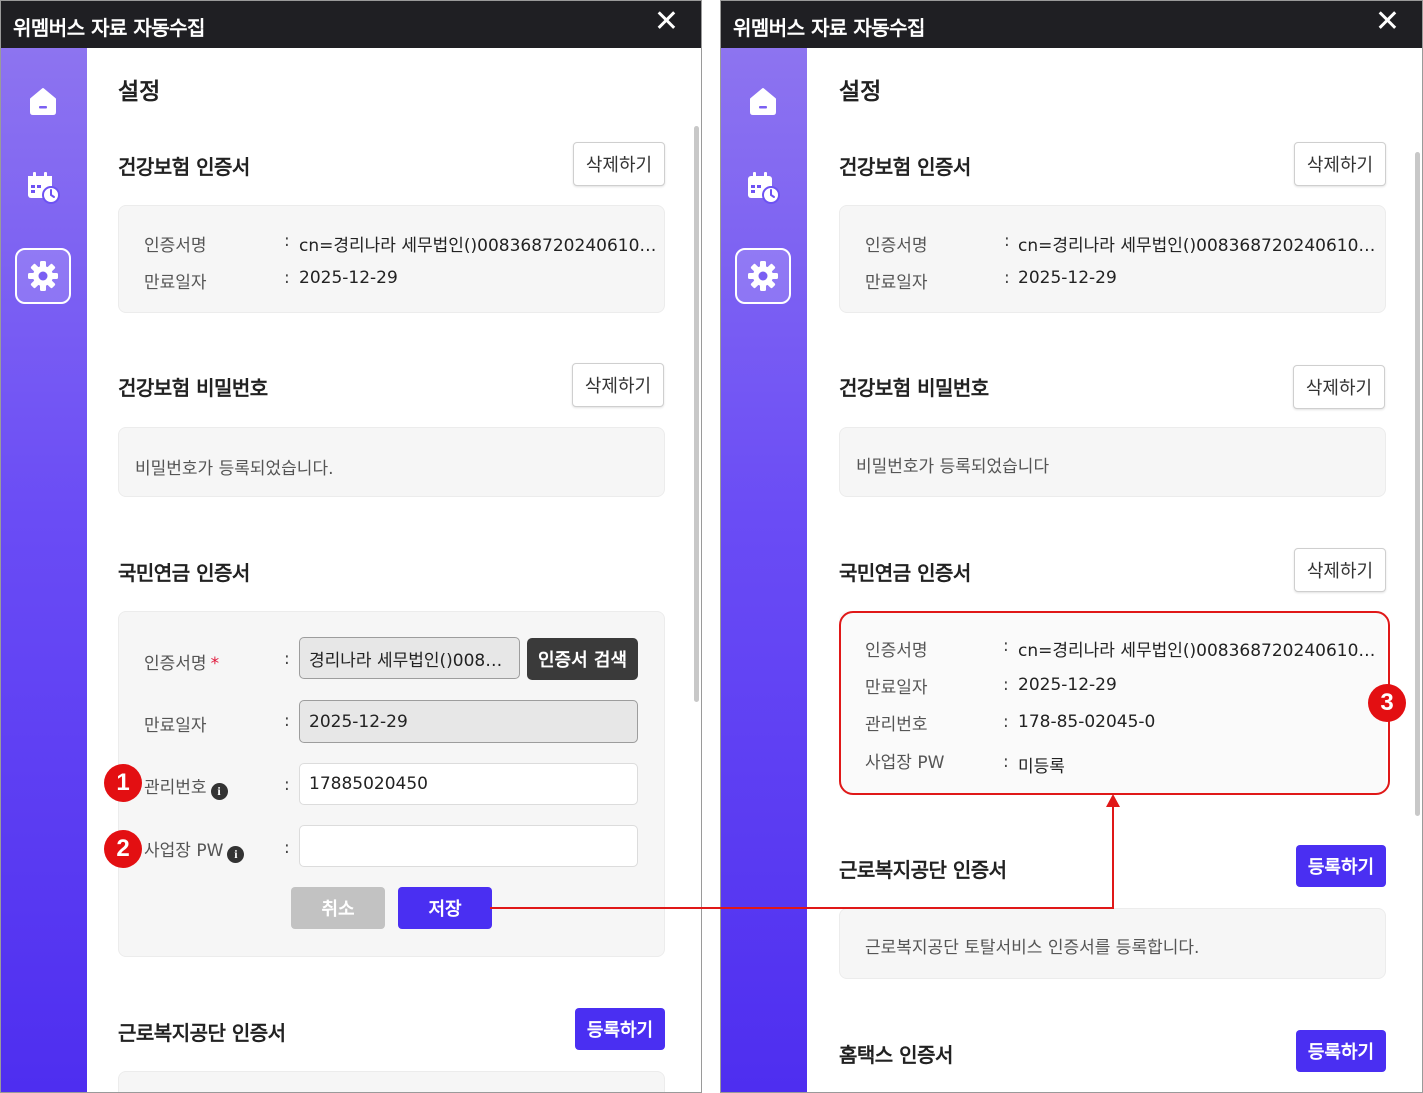 Image resolution: width=1423 pixels, height=1093 pixels. I want to click on health-pw-card: 비밀번호가 등록되었습니다, so click(1112, 462).